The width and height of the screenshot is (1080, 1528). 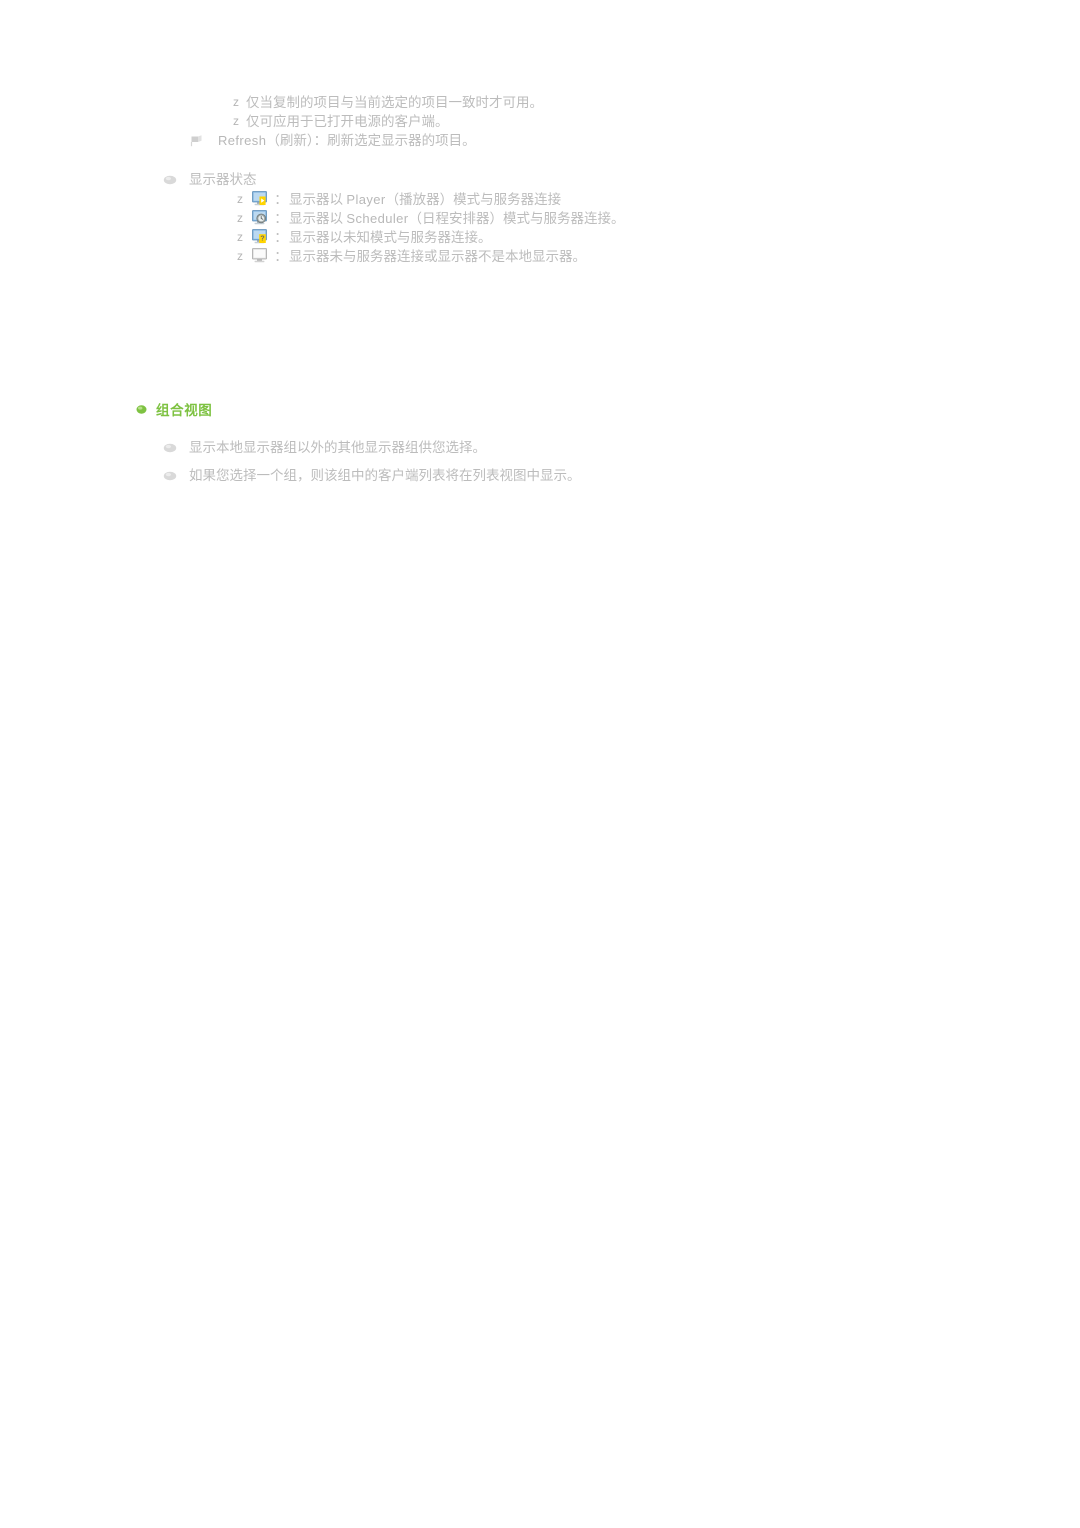 I want to click on status-list-item-text: 显示器以 Scheduler（日程安排器）模式与服务器连接。, so click(x=457, y=218).